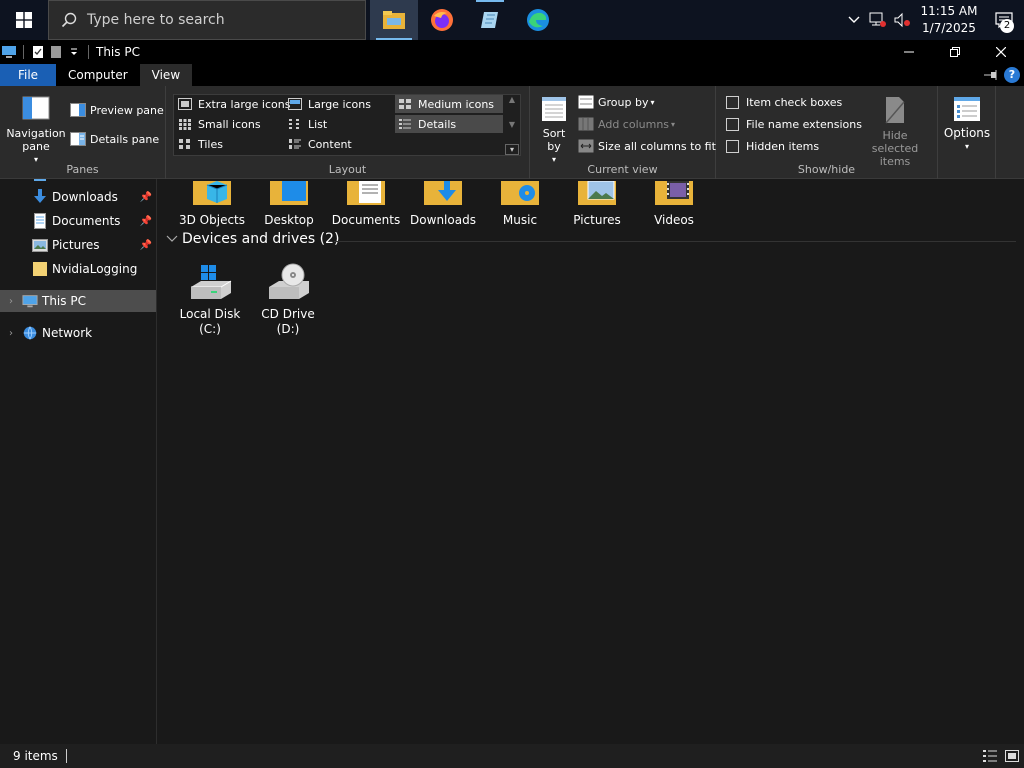  Describe the element at coordinates (166, 75) in the screenshot. I see `tab-view: View` at that location.